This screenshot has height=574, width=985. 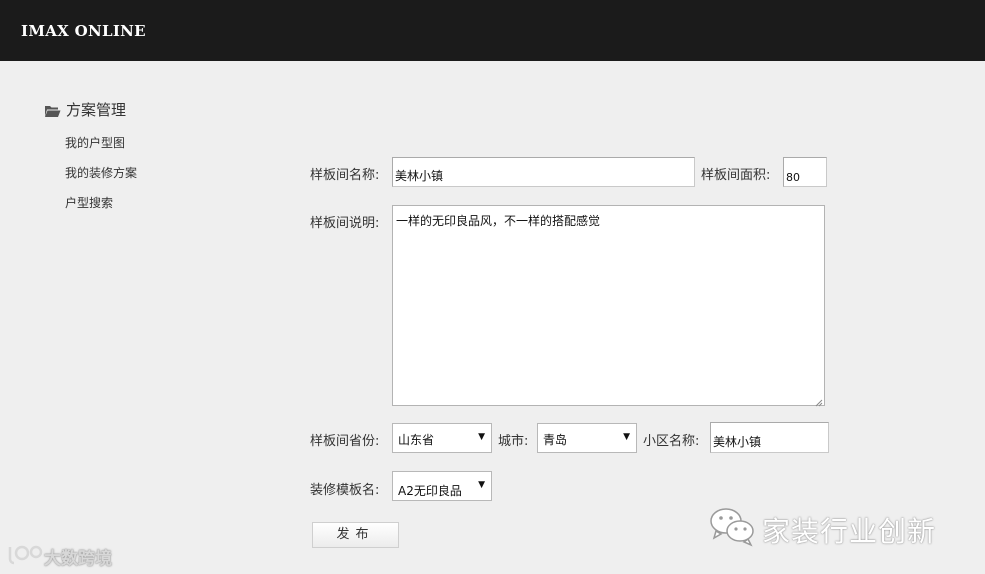 What do you see at coordinates (793, 177) in the screenshot?
I see `room-area-value: 80` at bounding box center [793, 177].